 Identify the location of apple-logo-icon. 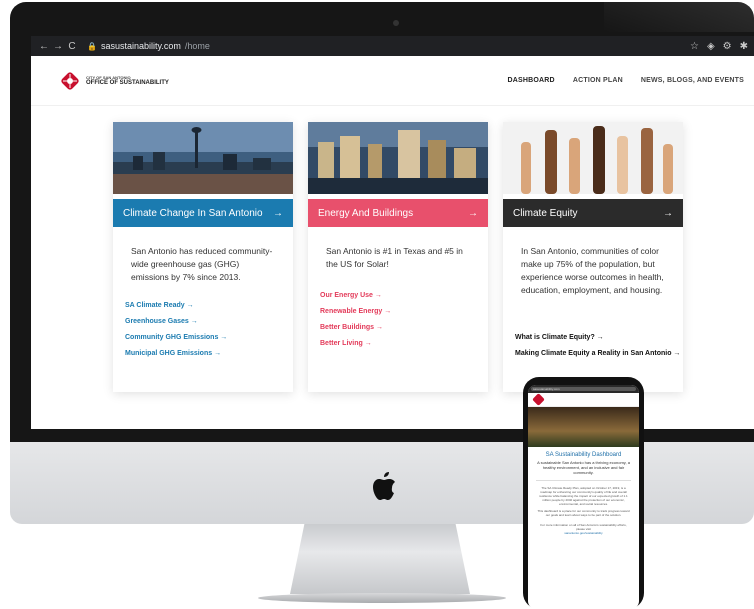
(384, 486).